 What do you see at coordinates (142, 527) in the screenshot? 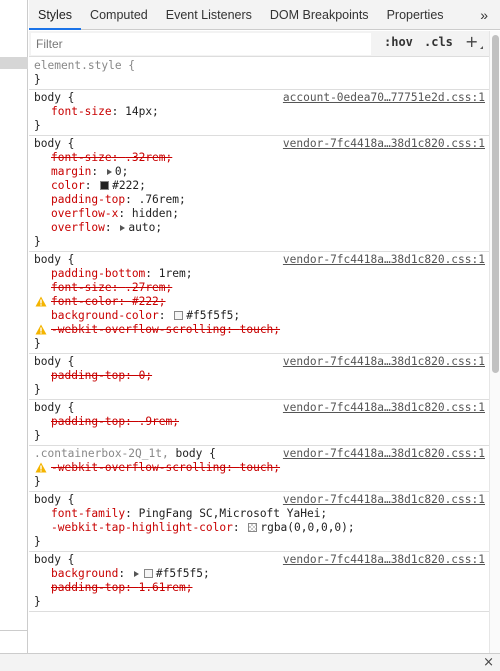
I see `property-name: -webkit-tap-highlight-color` at bounding box center [142, 527].